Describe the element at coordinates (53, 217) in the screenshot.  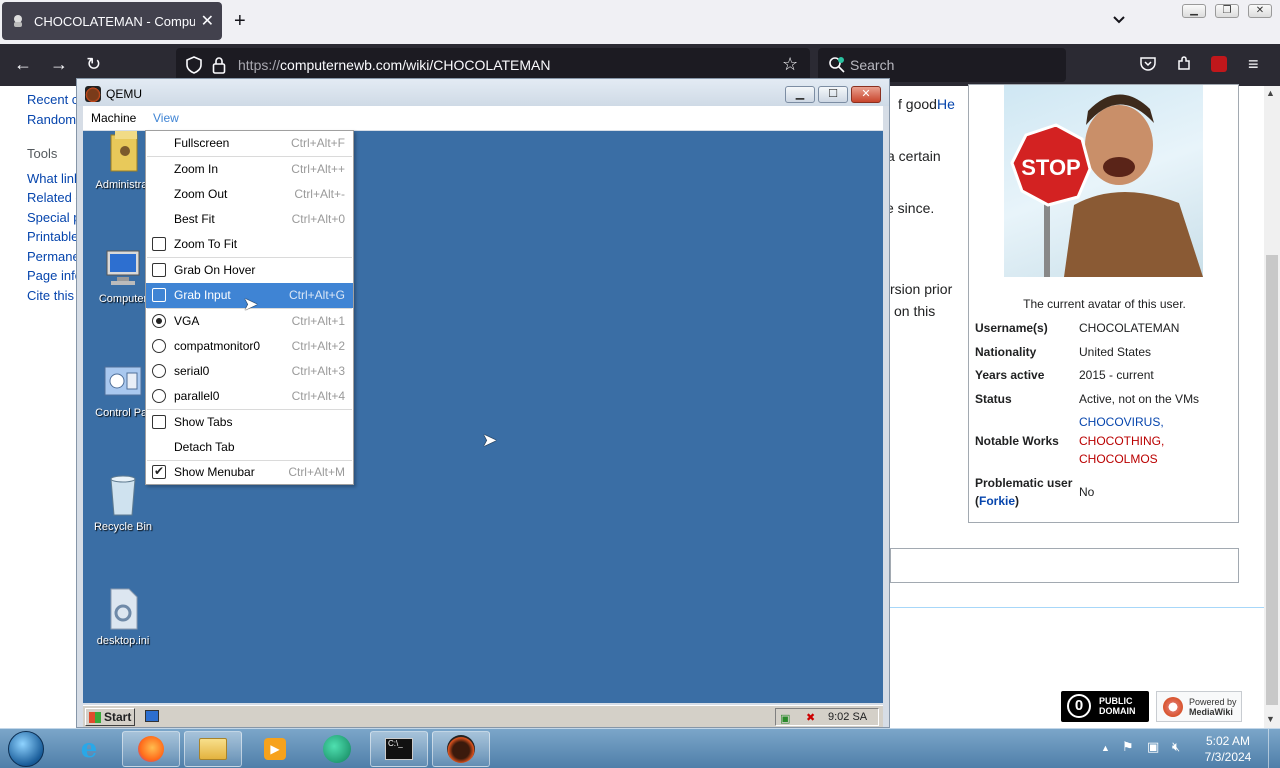
I see `sidebar-link-special-pages: Special p` at that location.